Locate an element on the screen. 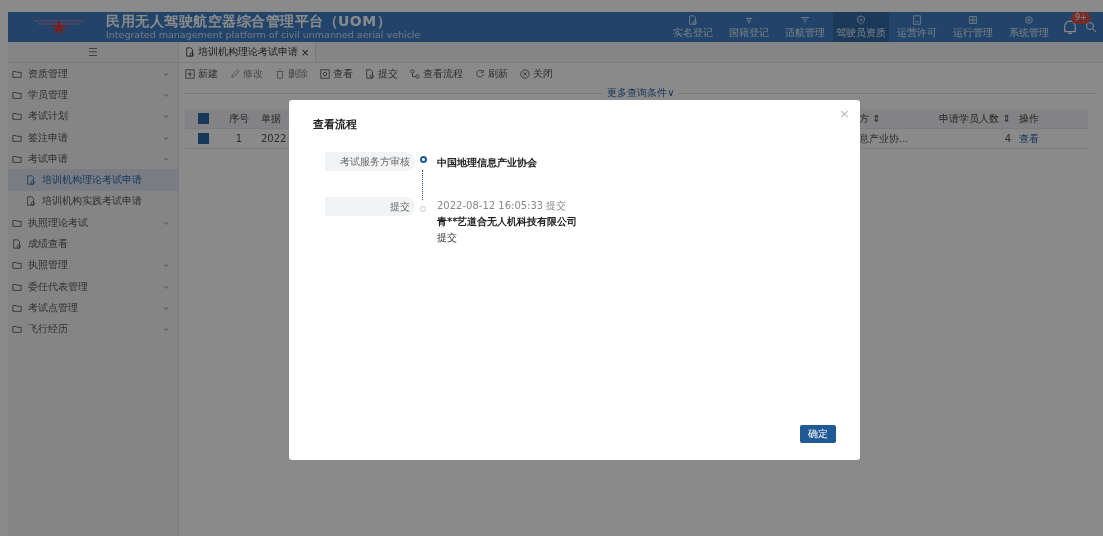  sidebar-item: 飞行经历 is located at coordinates (93, 329).